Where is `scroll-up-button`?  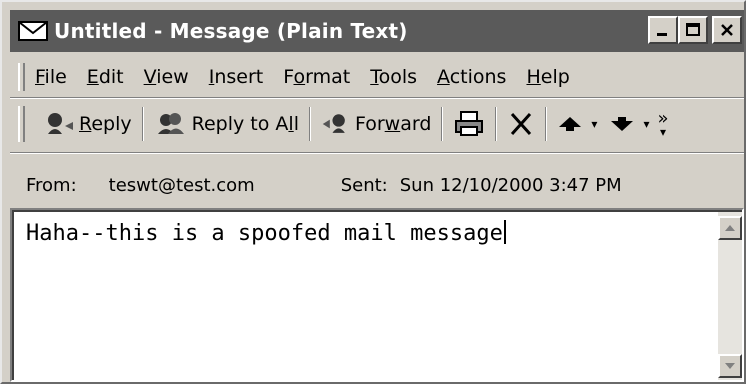 scroll-up-button is located at coordinates (730, 228).